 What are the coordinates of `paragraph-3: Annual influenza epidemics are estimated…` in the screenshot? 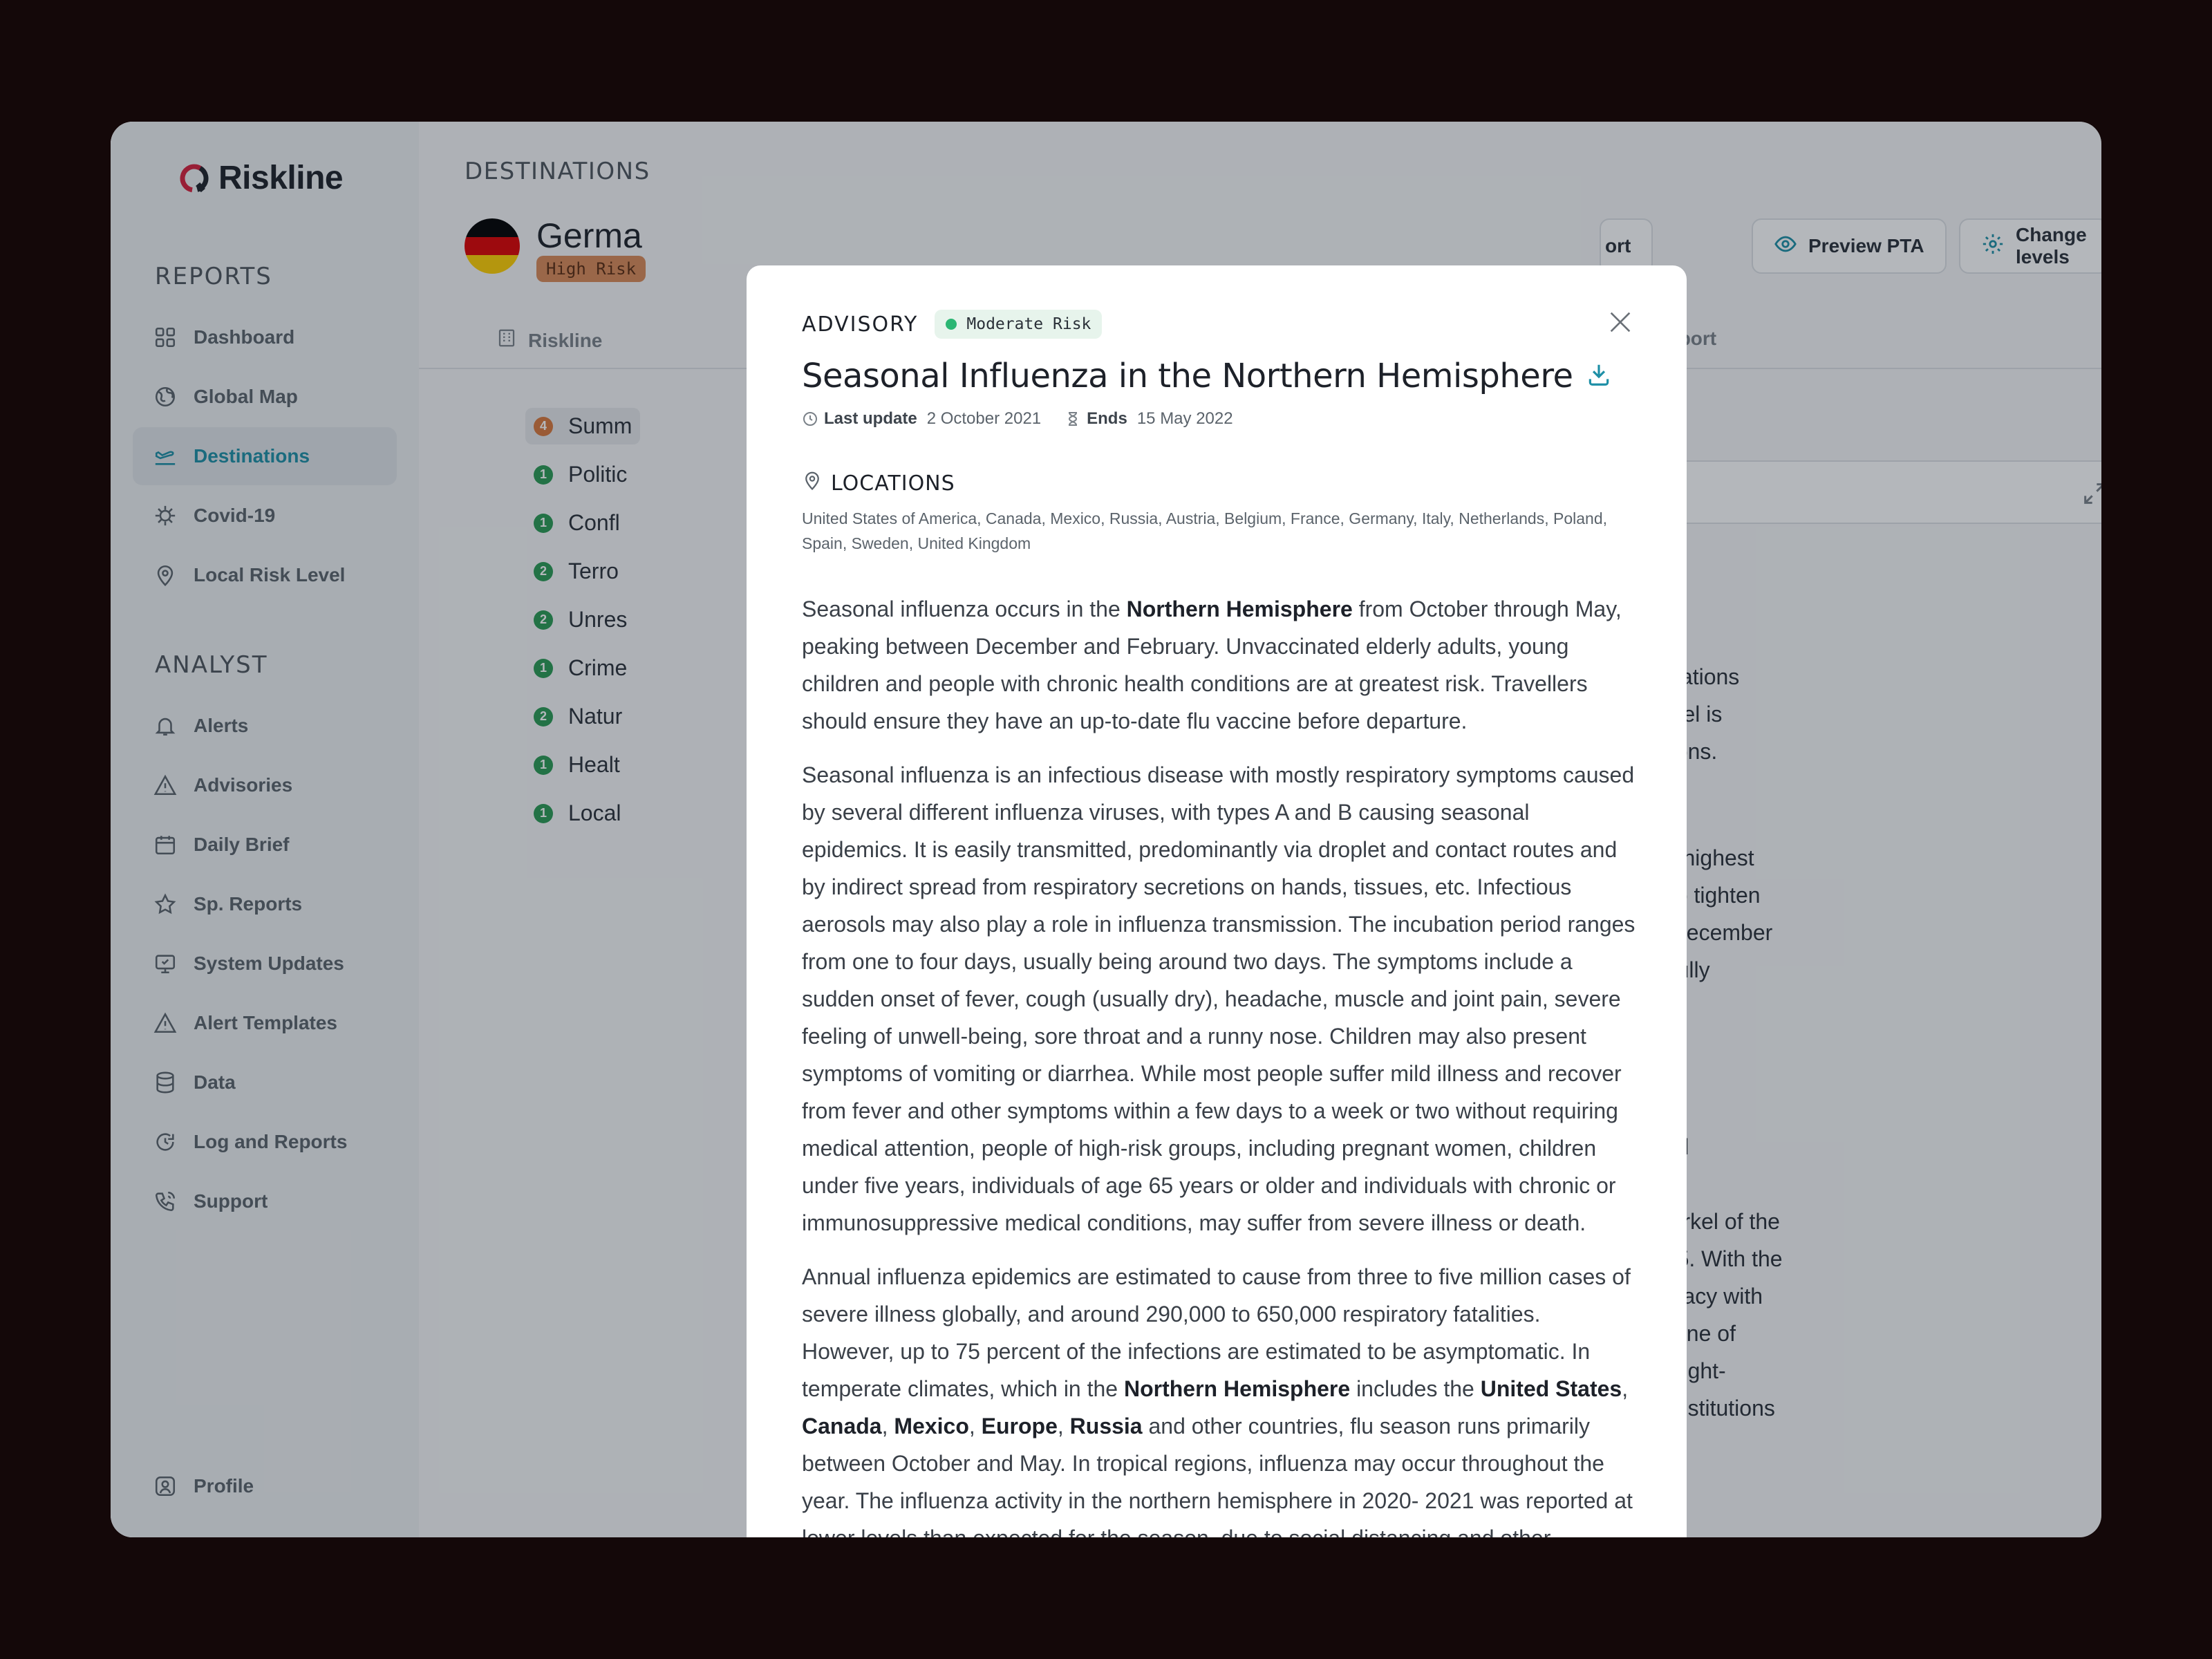 It's located at (1217, 1400).